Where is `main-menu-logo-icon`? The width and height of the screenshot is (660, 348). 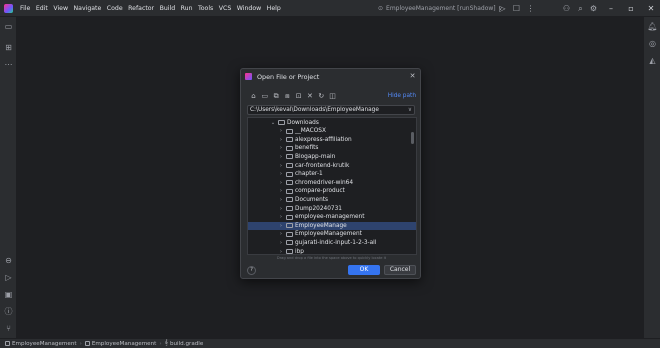 main-menu-logo-icon is located at coordinates (8, 8).